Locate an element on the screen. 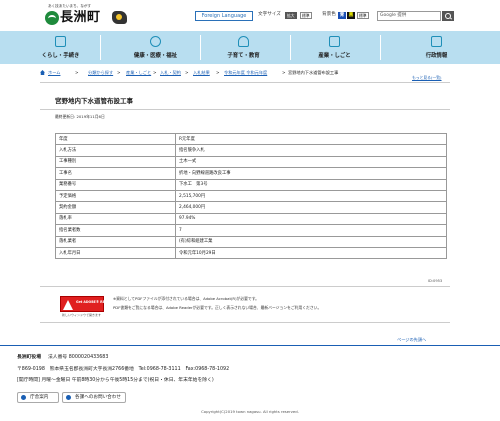 This screenshot has width=500, height=421. last-updated: 最終更新日: 2019年11月6日 is located at coordinates (80, 116).